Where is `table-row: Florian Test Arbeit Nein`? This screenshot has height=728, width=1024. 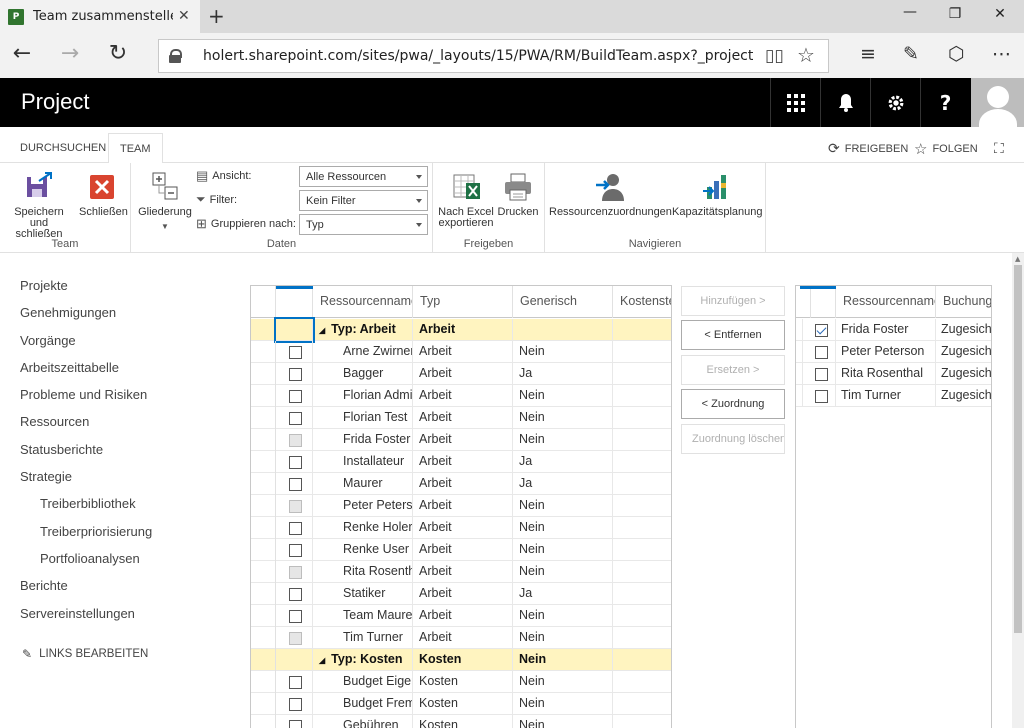
table-row: Florian Test Arbeit Nein is located at coordinates (461, 418).